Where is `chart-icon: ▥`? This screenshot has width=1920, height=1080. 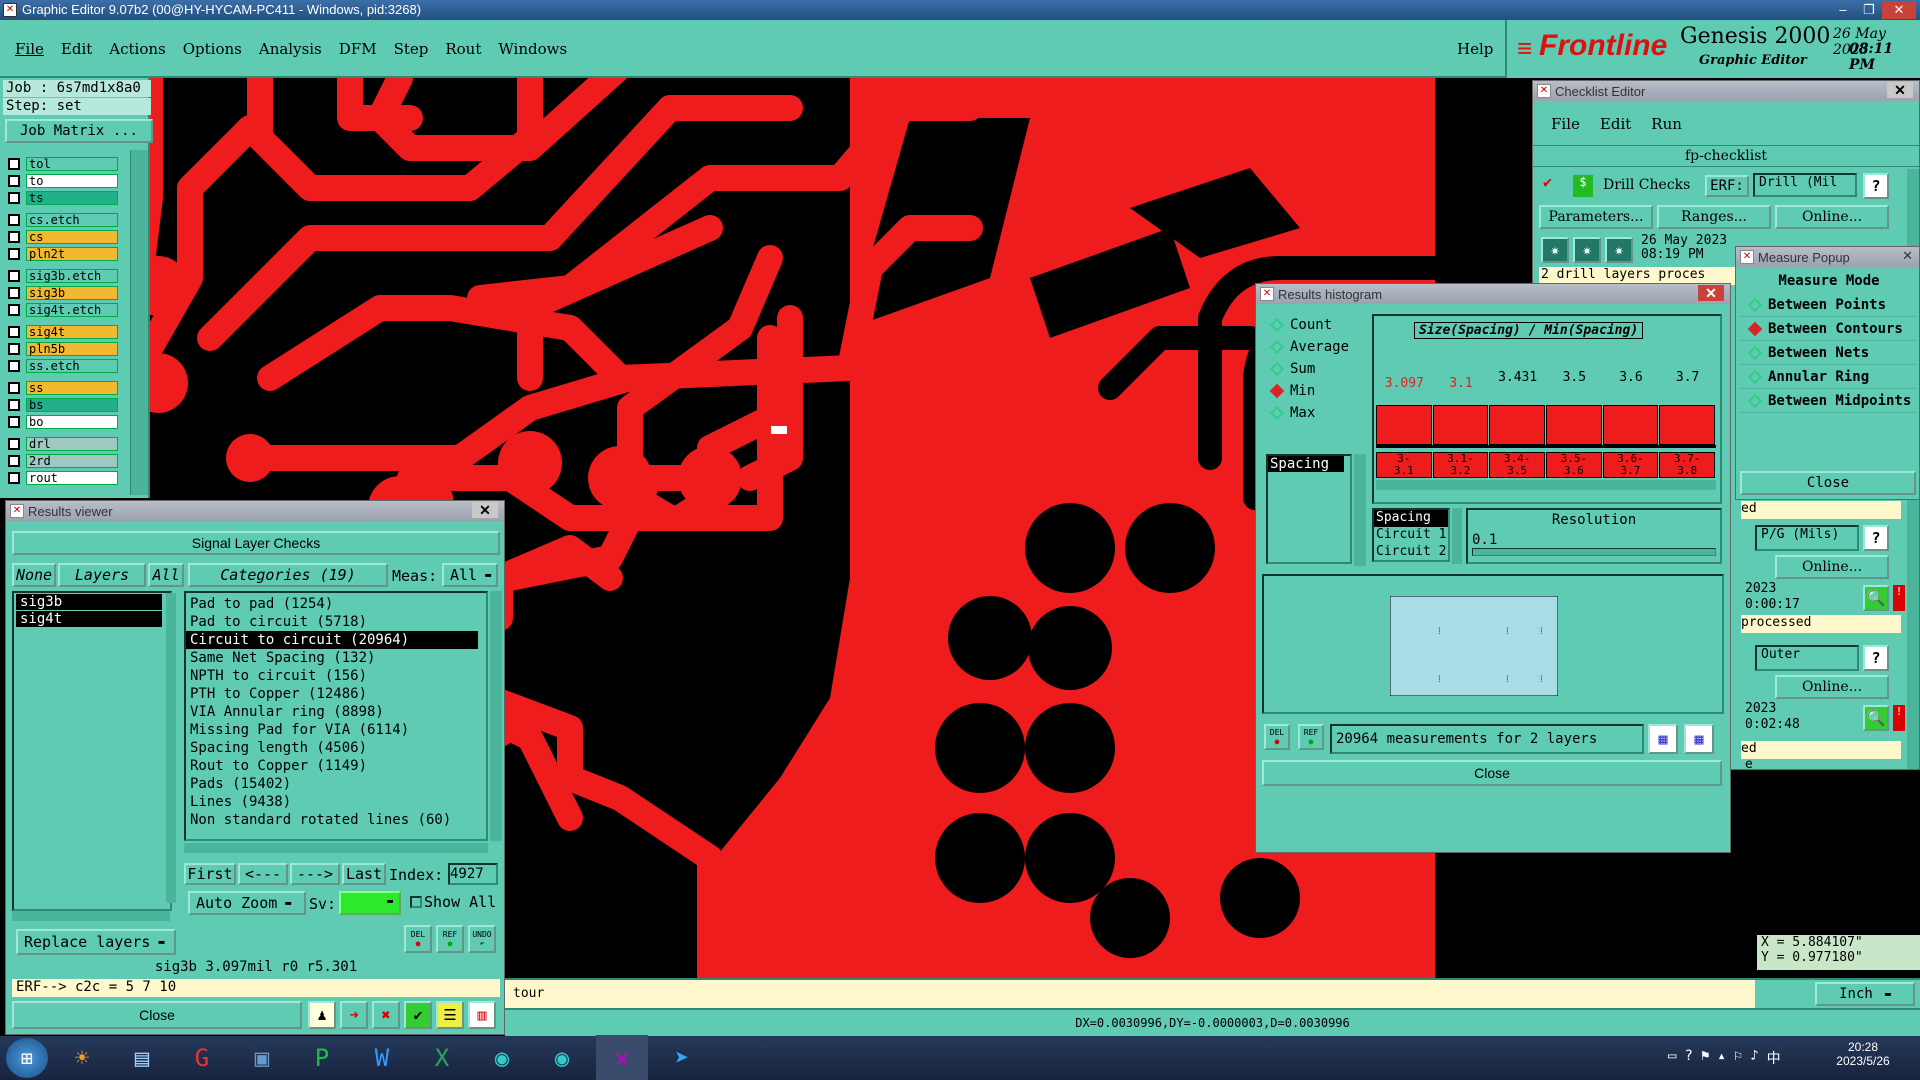 chart-icon: ▥ is located at coordinates (482, 1015).